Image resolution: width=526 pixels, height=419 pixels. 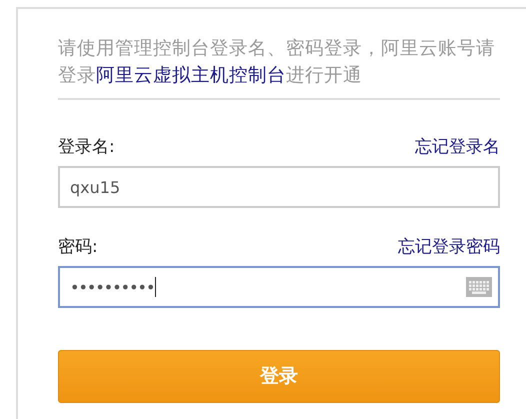 What do you see at coordinates (457, 147) in the screenshot?
I see `forgot-link: 忘记登录名` at bounding box center [457, 147].